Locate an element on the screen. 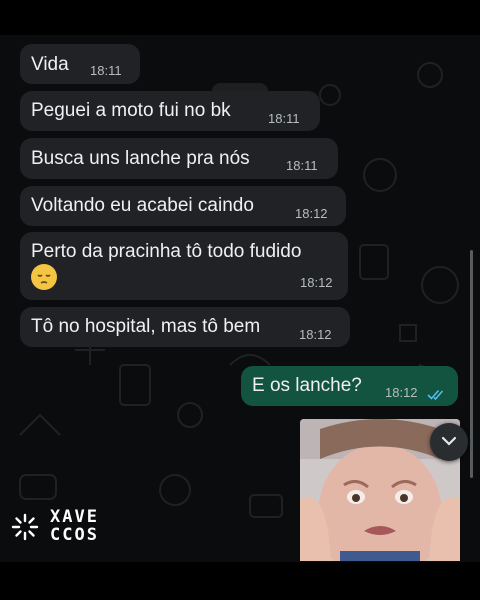 This screenshot has width=480, height=600. scroll-to-bottom-button is located at coordinates (449, 442).